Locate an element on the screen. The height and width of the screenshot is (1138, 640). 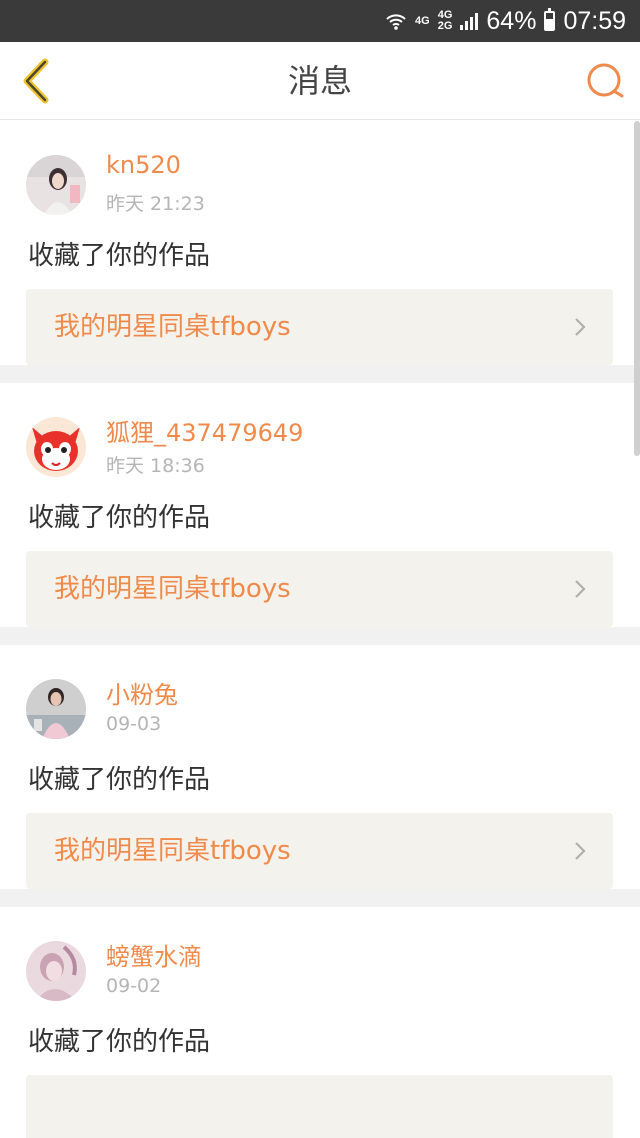
timestamp: 09-03 is located at coordinates (134, 724).